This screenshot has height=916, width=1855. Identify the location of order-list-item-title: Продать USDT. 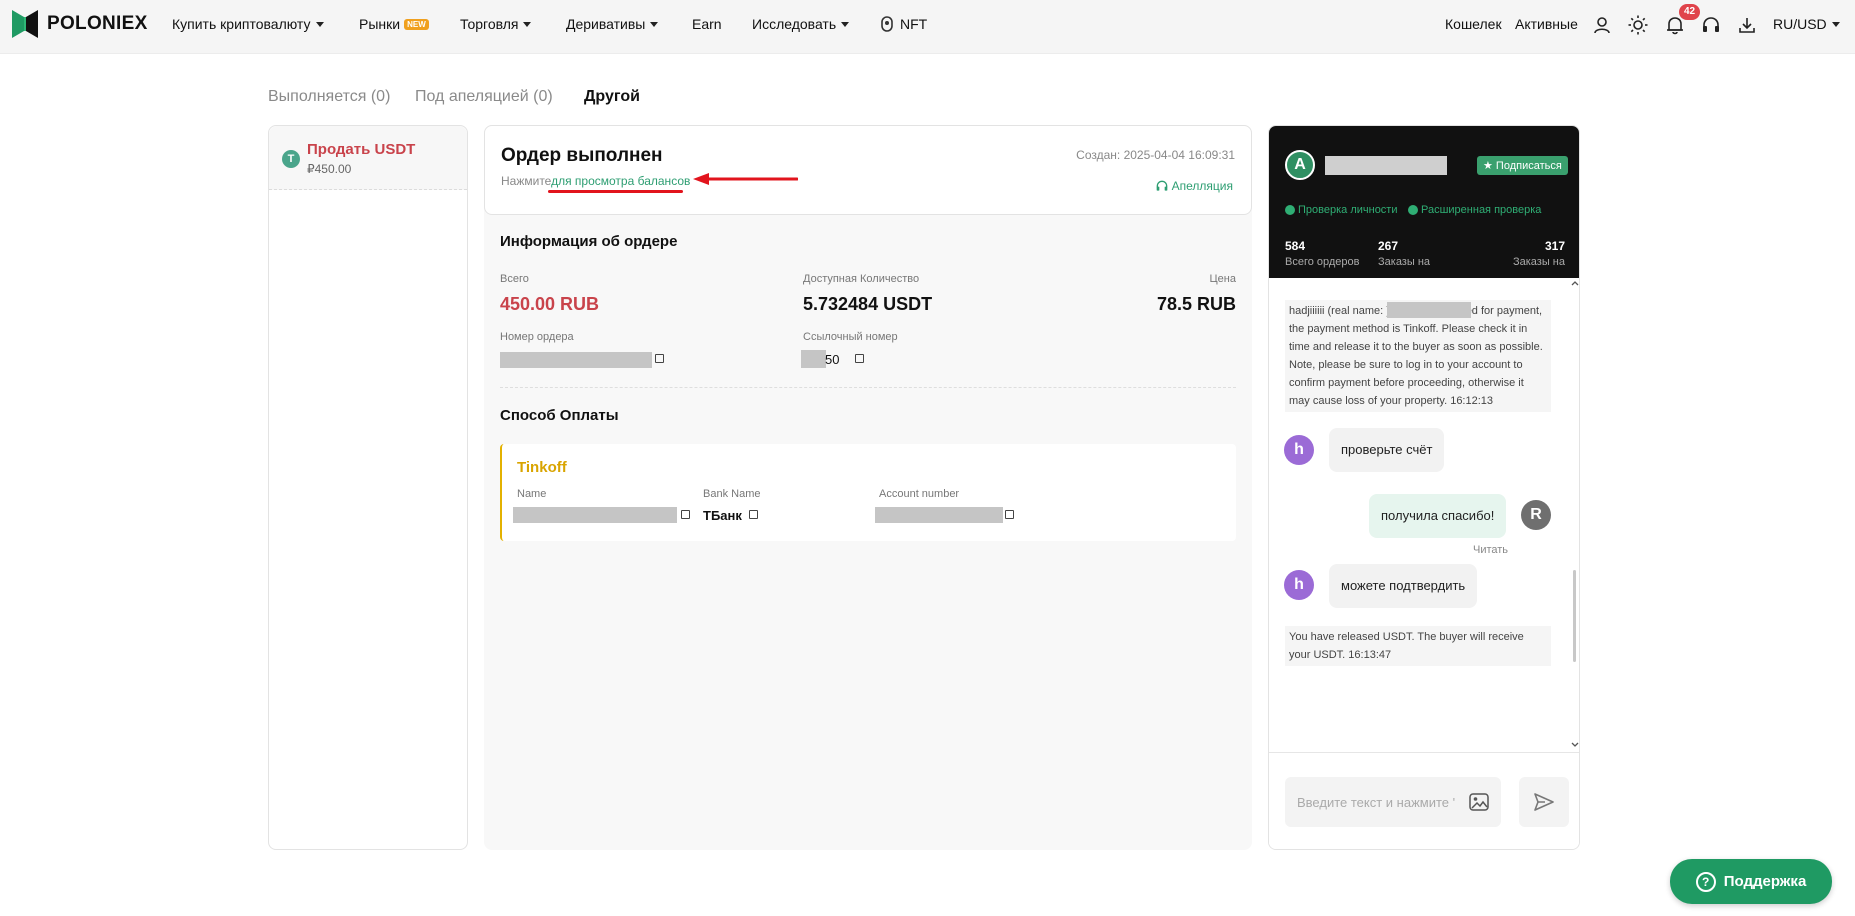
(361, 149).